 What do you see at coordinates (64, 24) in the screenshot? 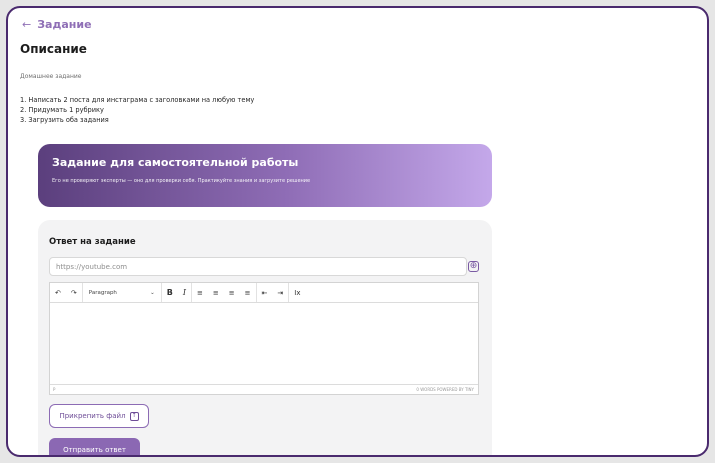
I see `back-link-label: Задание` at bounding box center [64, 24].